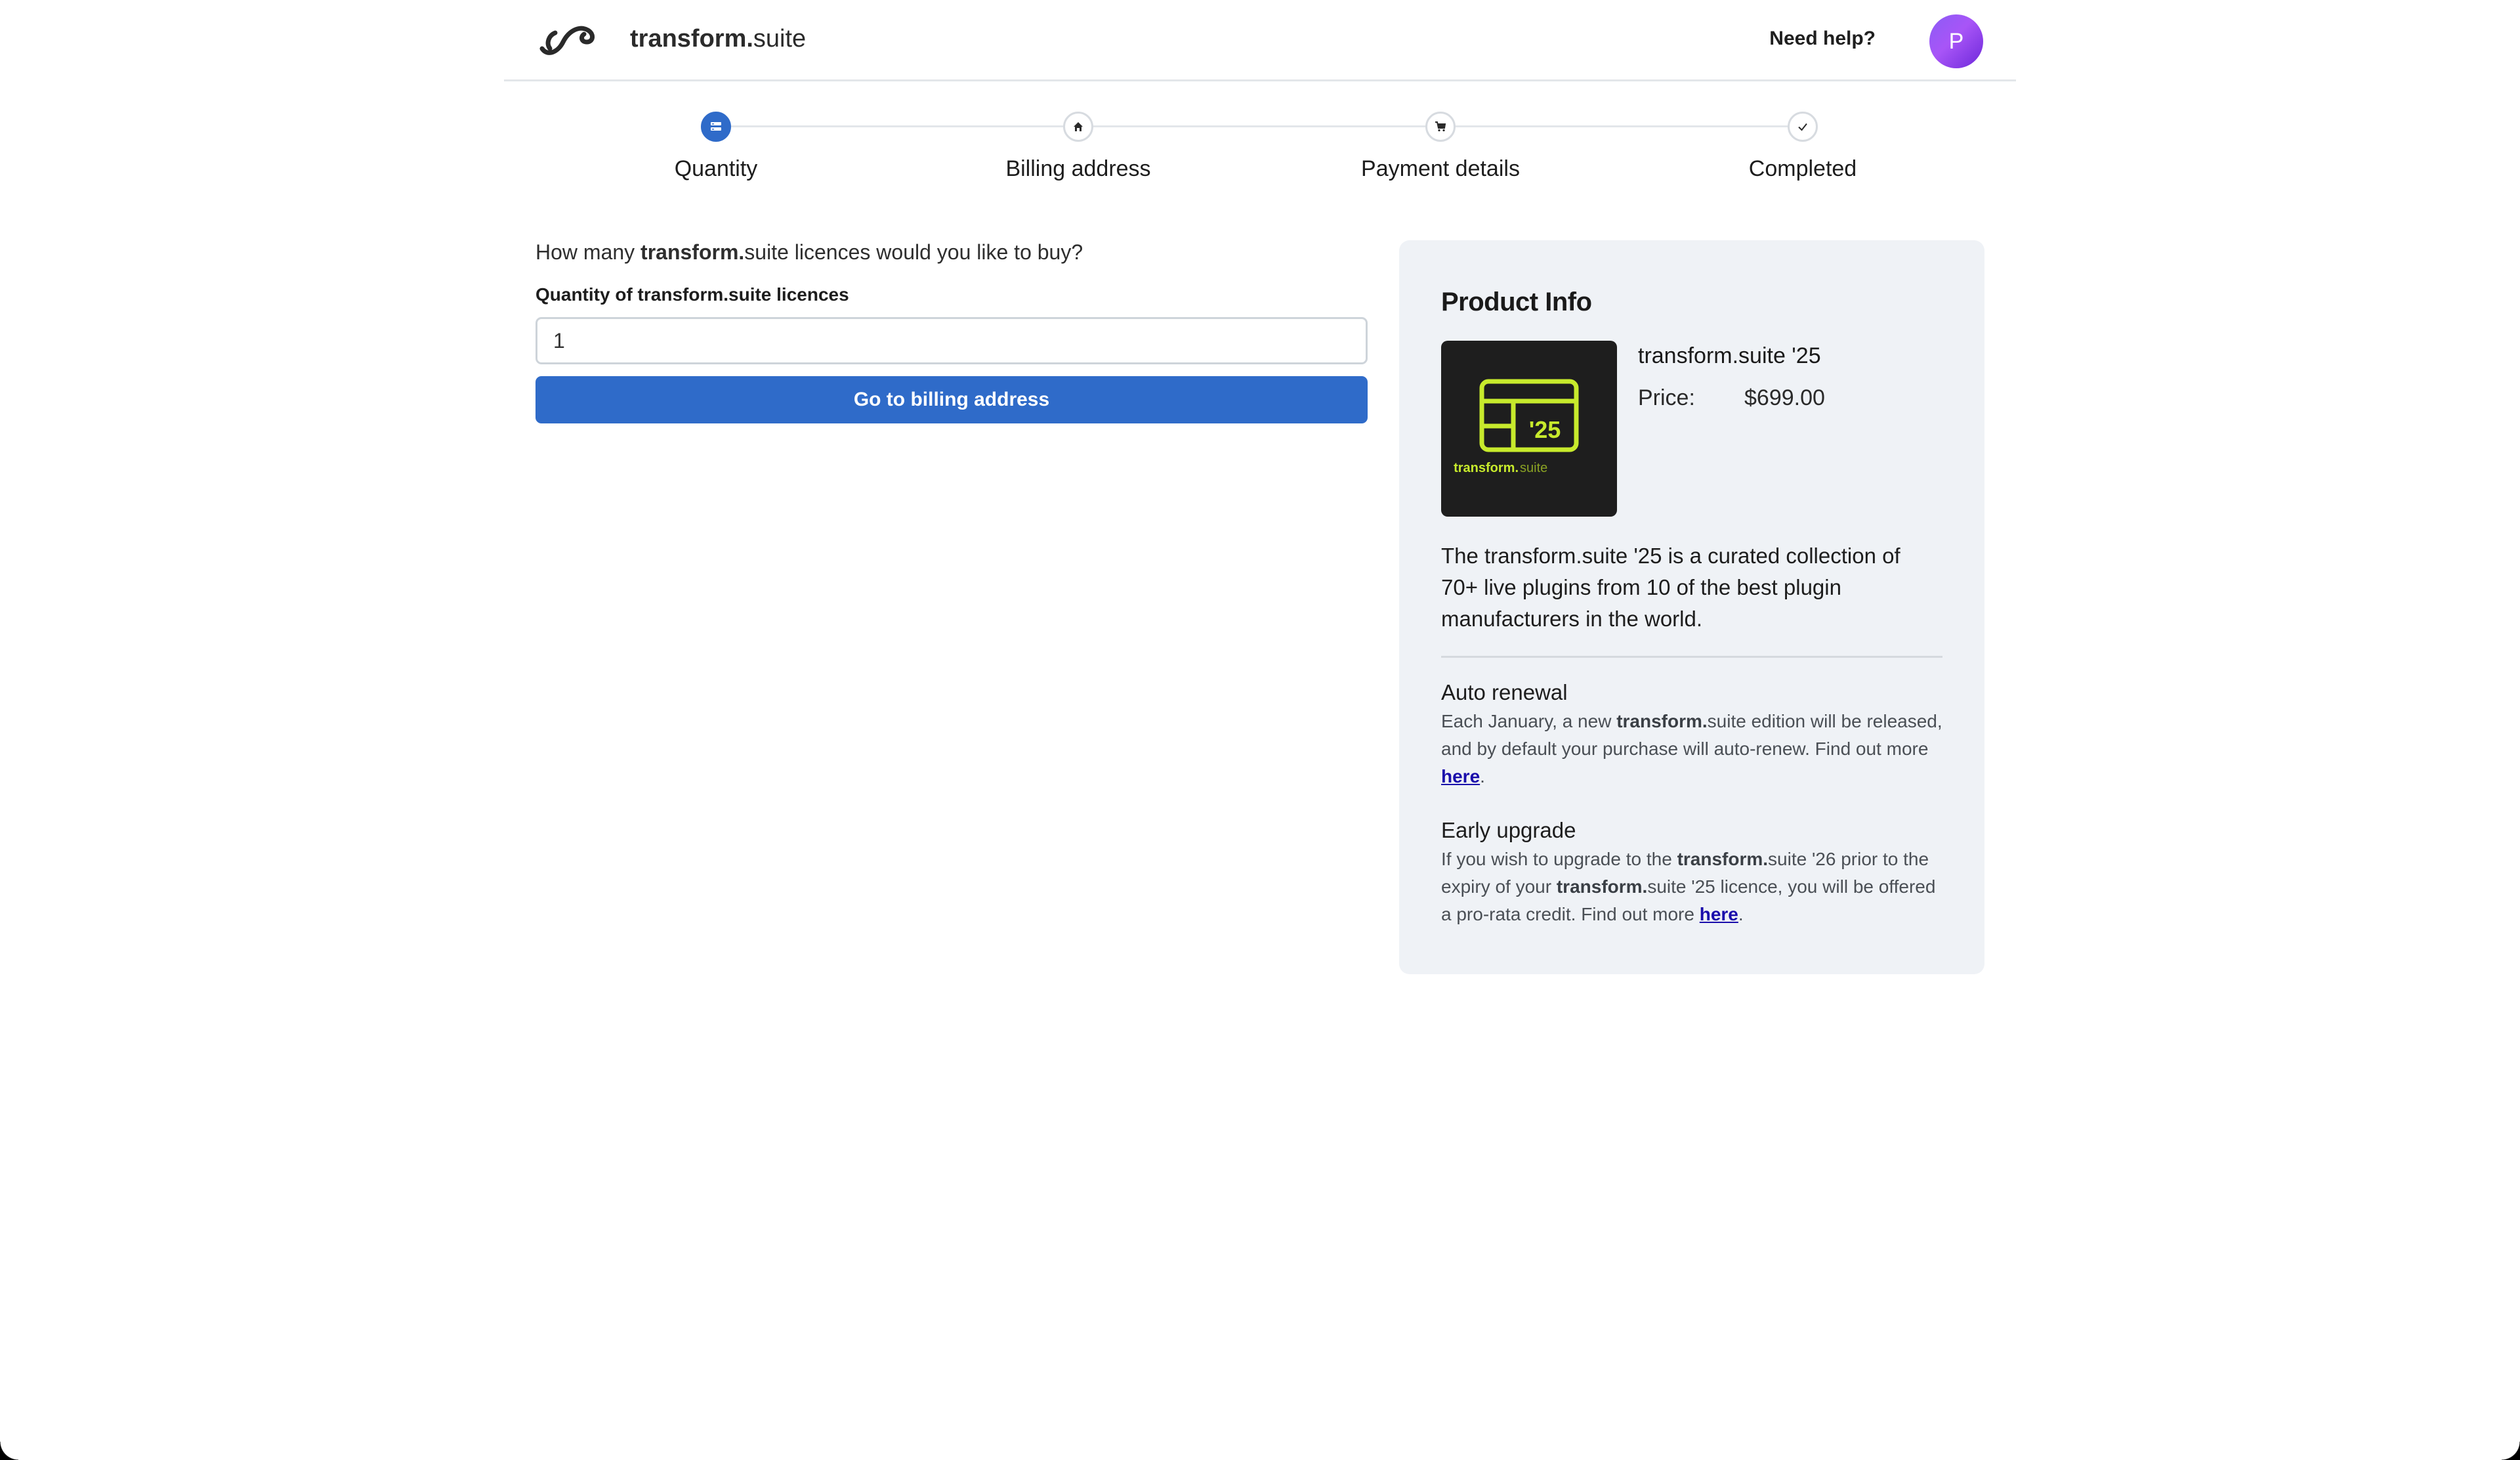 This screenshot has width=2520, height=1460. I want to click on field-label-text: Quantity of, so click(587, 294).